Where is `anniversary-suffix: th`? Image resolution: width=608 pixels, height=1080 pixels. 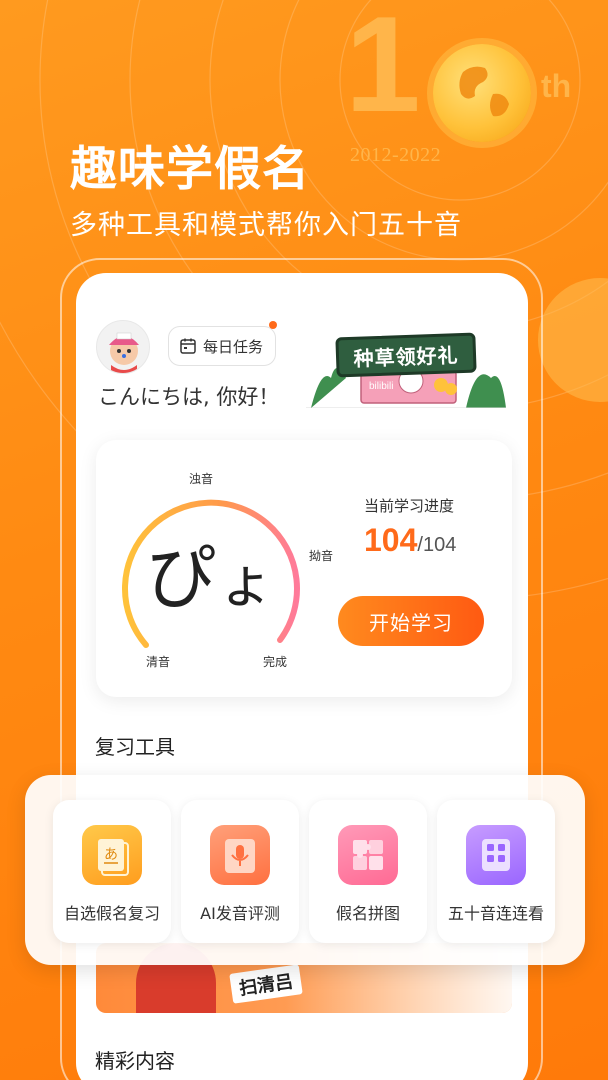
anniversary-suffix: th is located at coordinates (556, 86).